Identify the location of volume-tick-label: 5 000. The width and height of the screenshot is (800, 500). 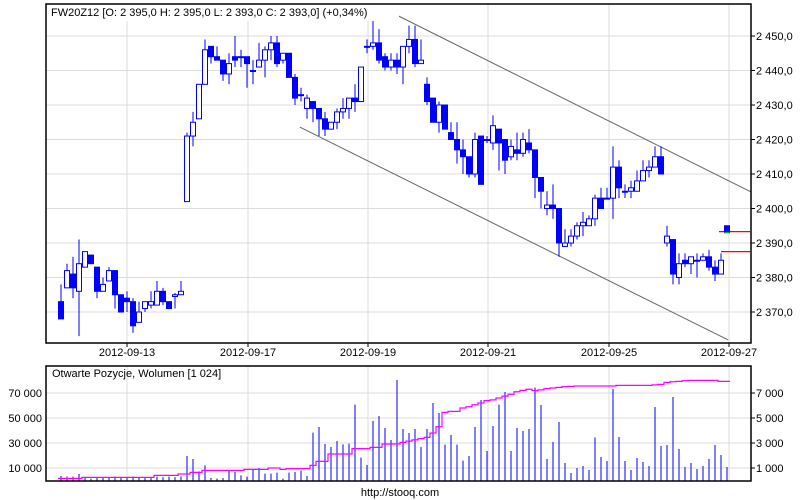
(770, 419).